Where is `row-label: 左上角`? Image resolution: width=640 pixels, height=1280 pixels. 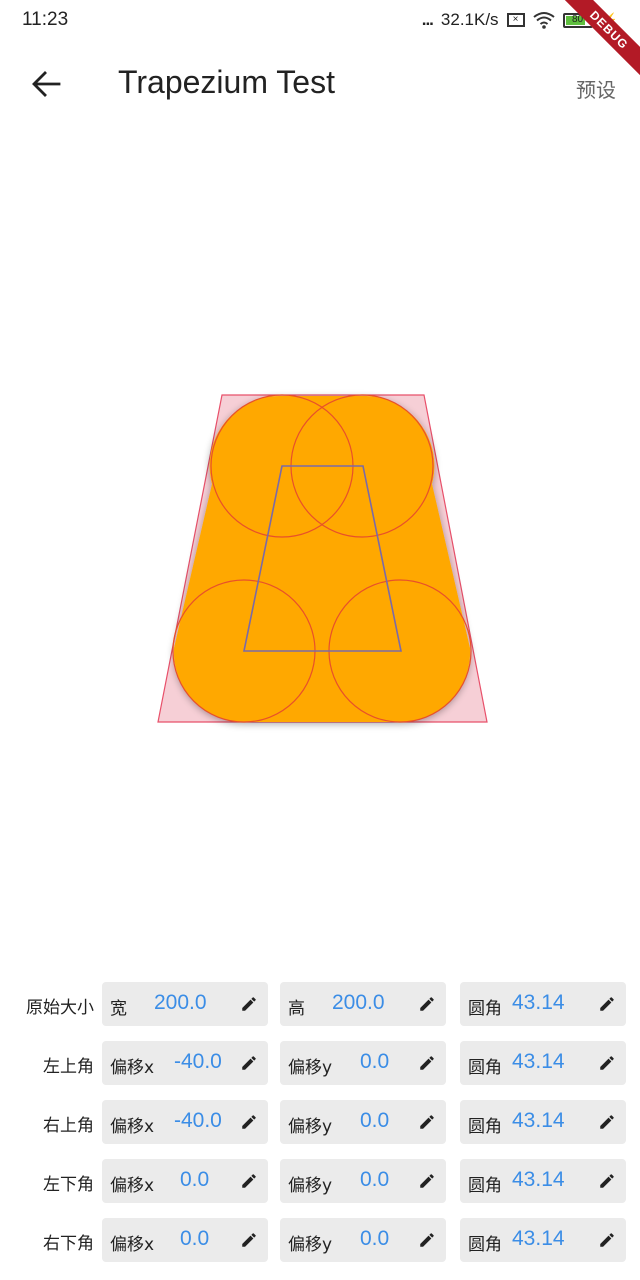 row-label: 左上角 is located at coordinates (68, 1067).